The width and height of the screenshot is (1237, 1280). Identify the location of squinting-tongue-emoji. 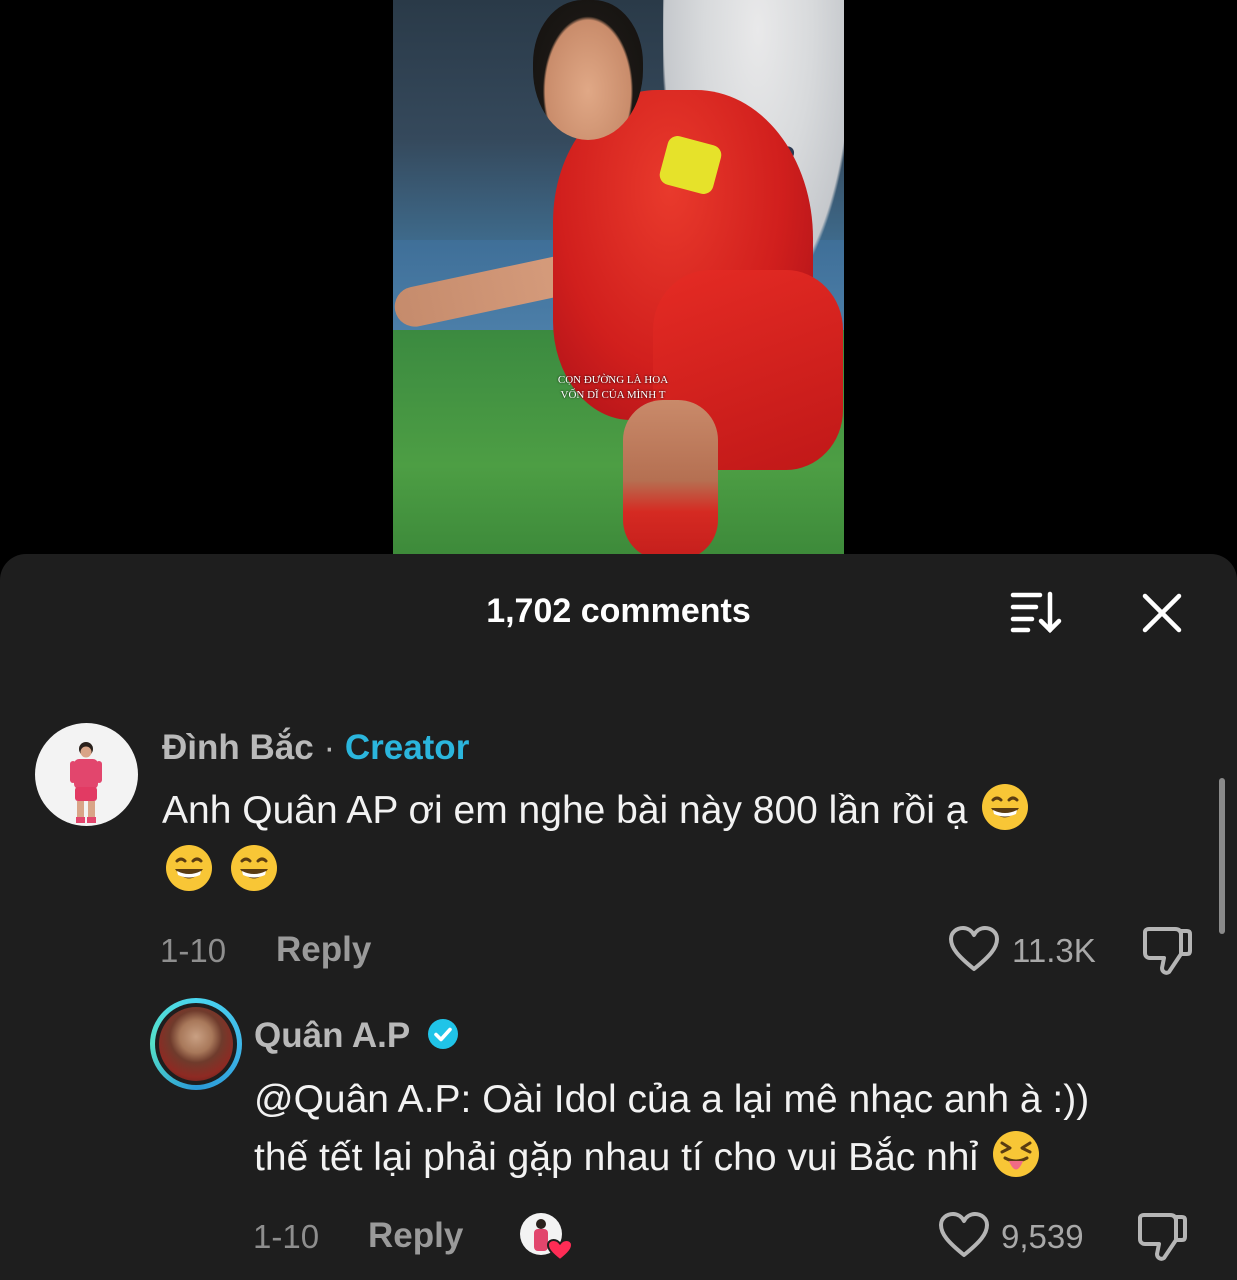
(1016, 1154).